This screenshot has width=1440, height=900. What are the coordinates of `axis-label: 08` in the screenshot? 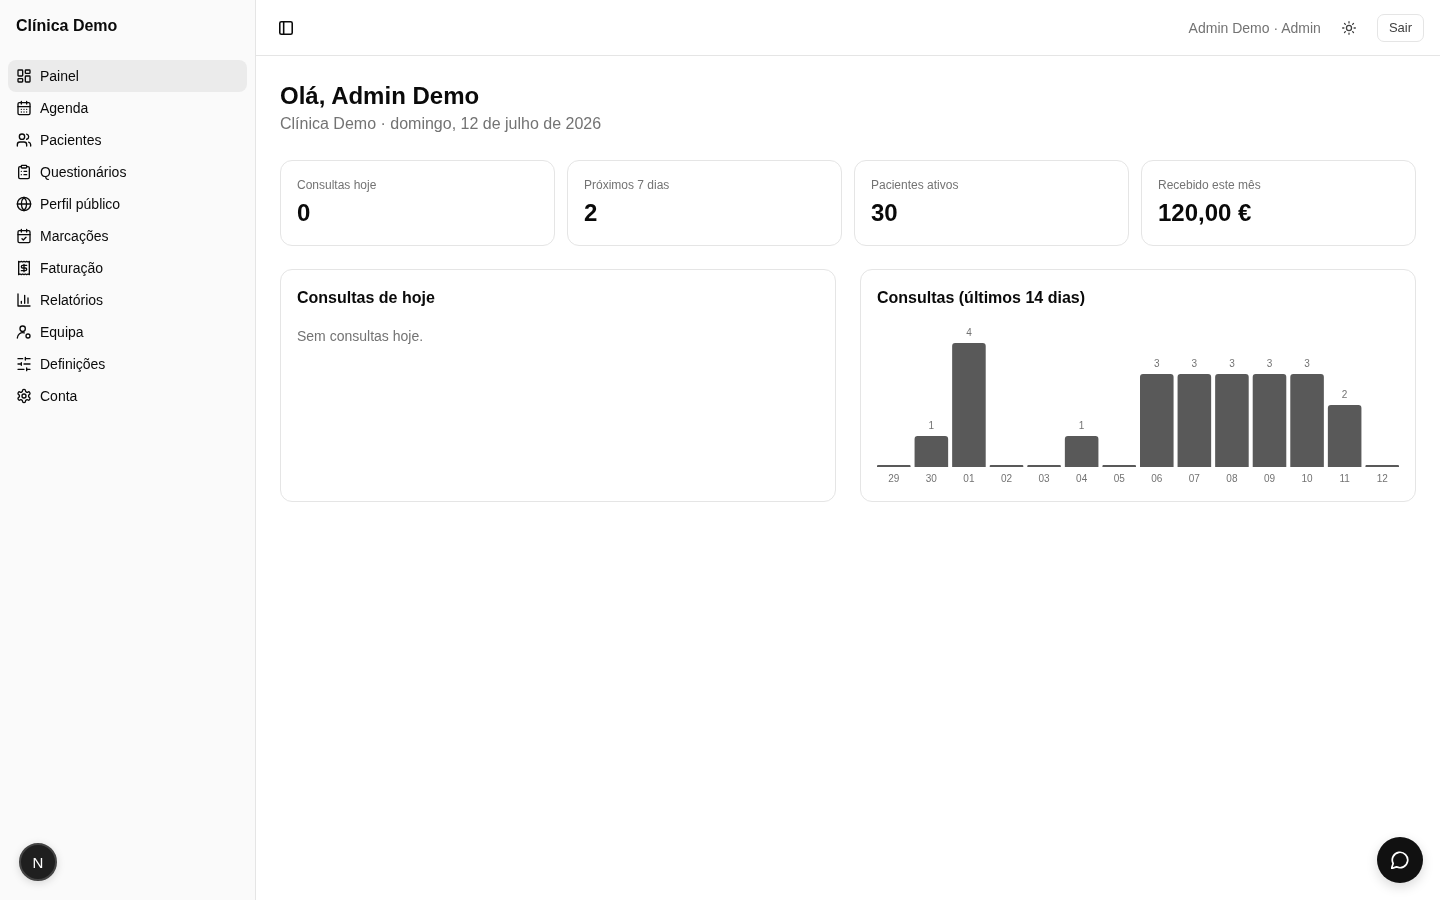 It's located at (1232, 478).